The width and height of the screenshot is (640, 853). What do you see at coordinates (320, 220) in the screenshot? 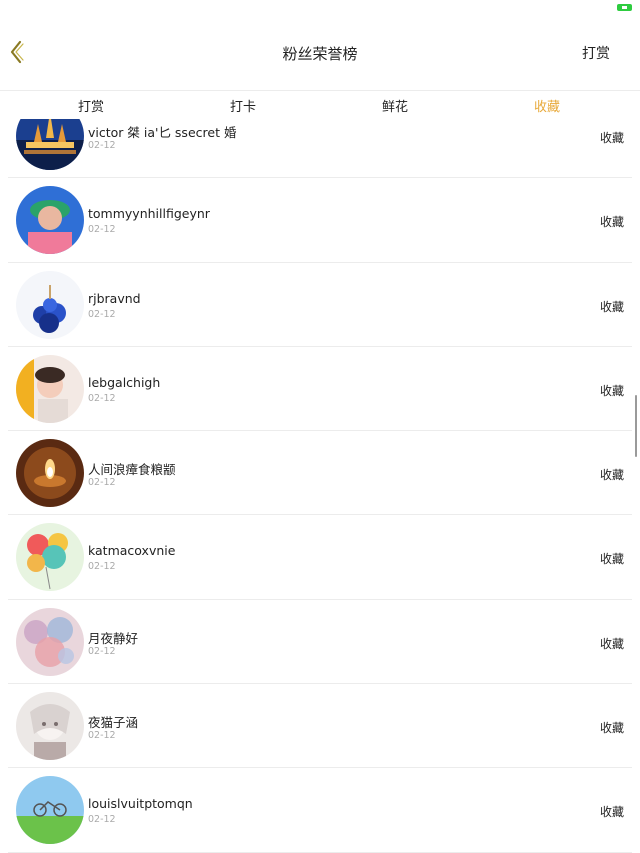
I see `list-item: tommyynhillfigeynr 02-12 收藏` at bounding box center [320, 220].